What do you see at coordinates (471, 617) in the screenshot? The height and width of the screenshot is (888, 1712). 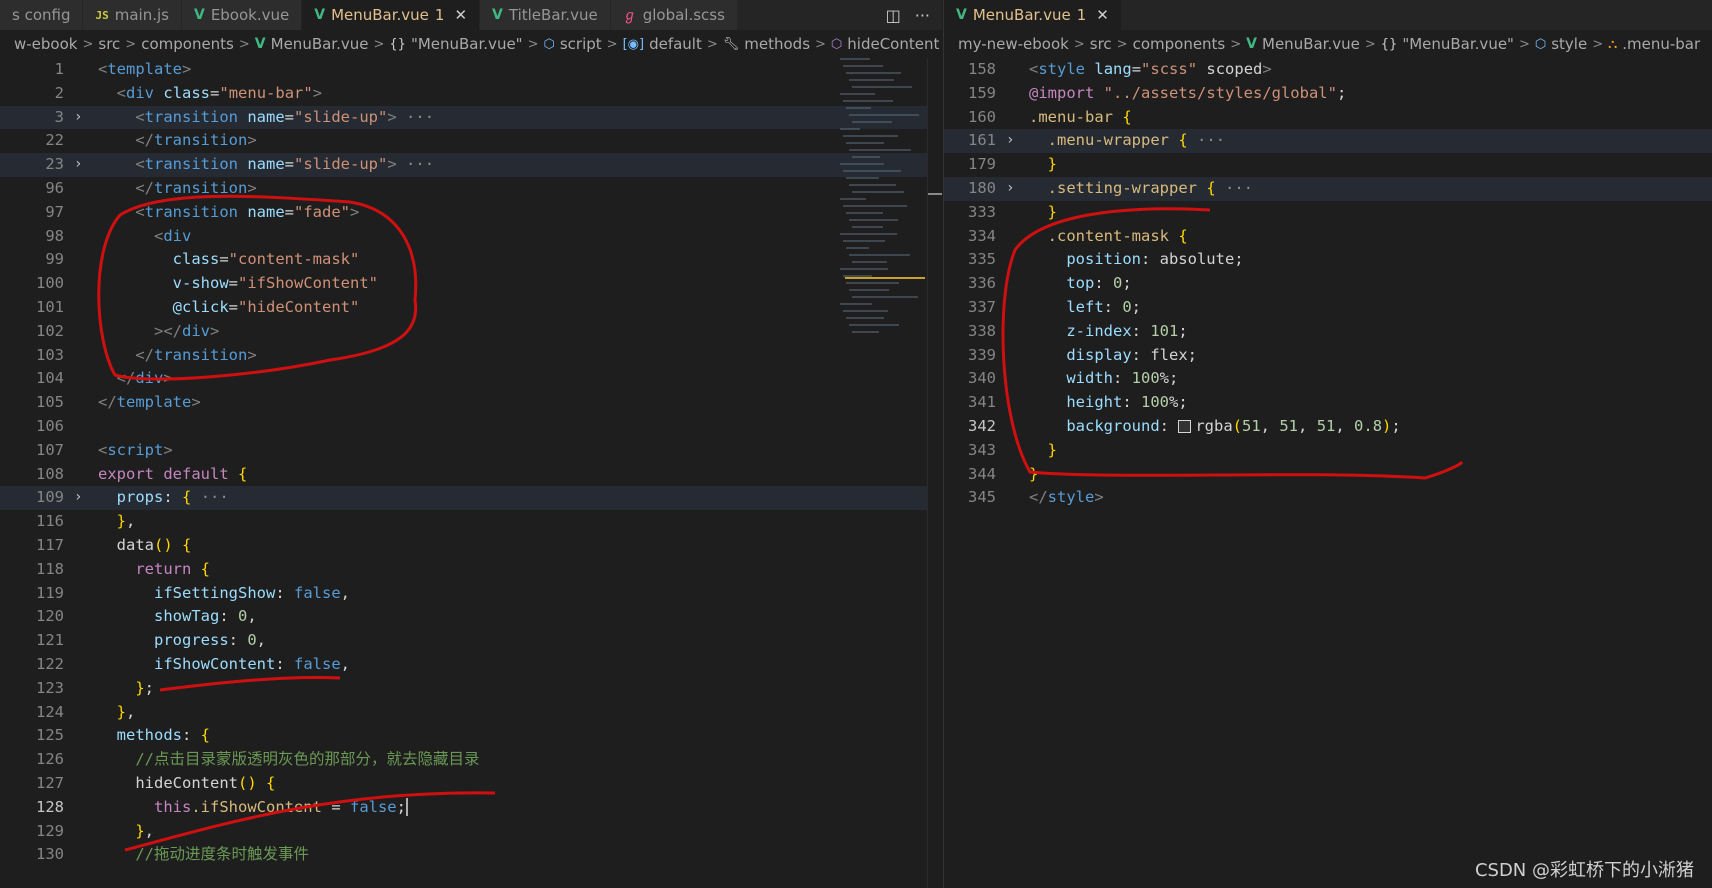 I see `code-line: 120 showTag: 0,` at bounding box center [471, 617].